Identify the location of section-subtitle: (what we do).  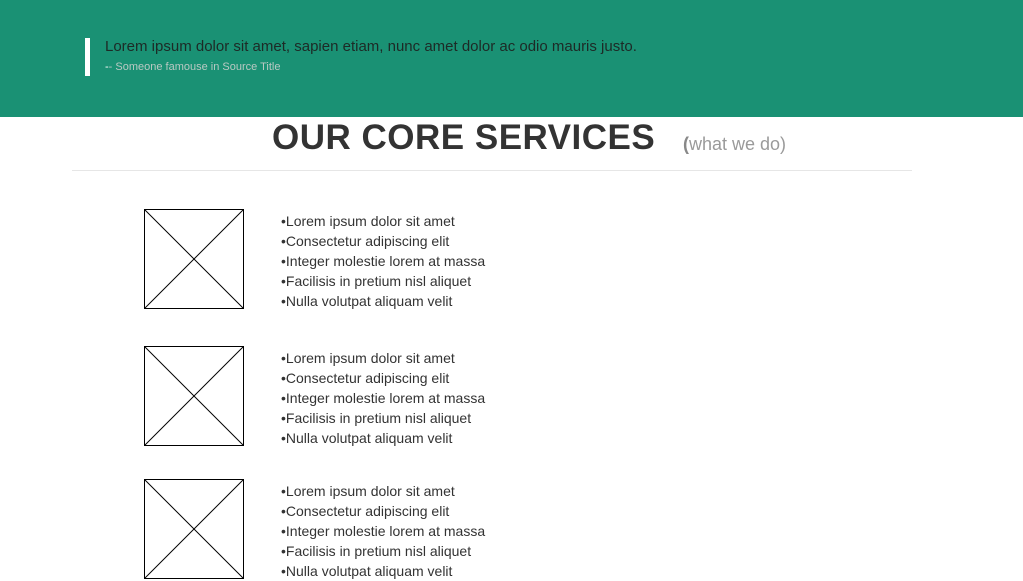
(734, 144).